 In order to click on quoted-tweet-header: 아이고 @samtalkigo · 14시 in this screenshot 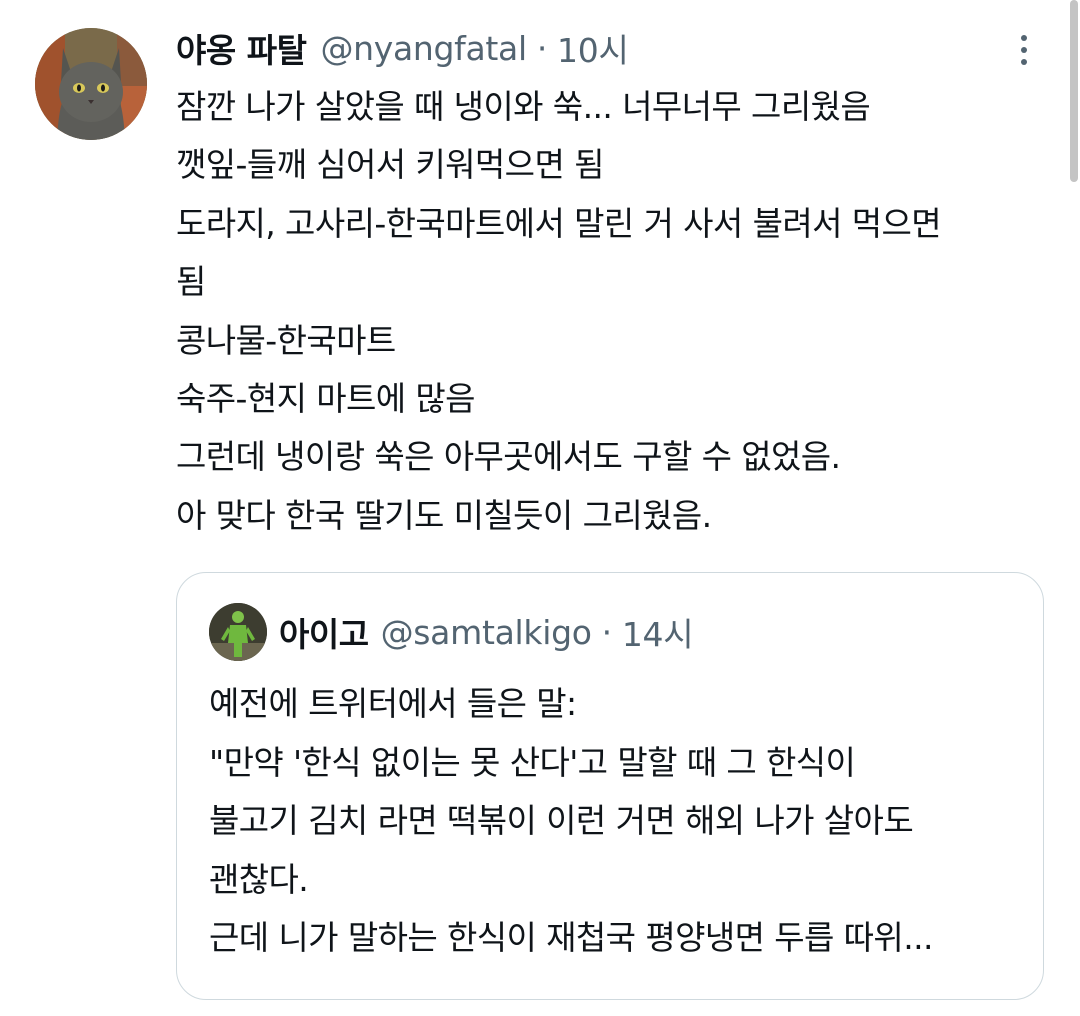, I will do `click(486, 632)`.